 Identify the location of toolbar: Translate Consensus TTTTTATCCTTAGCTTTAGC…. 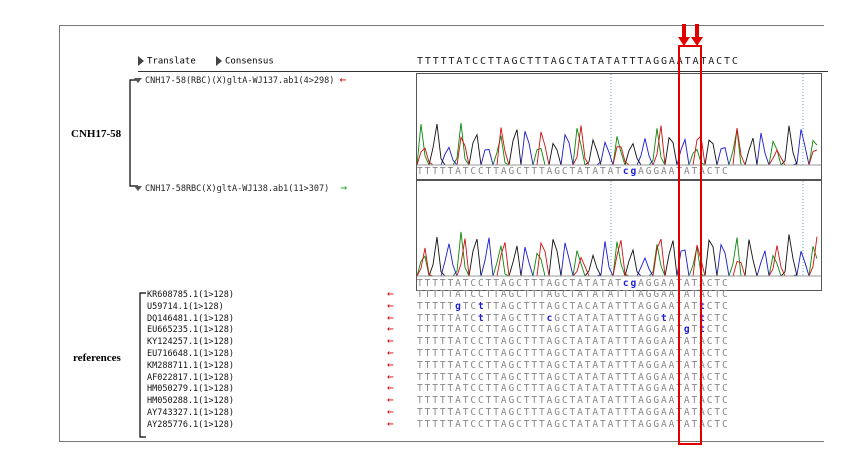
(483, 62).